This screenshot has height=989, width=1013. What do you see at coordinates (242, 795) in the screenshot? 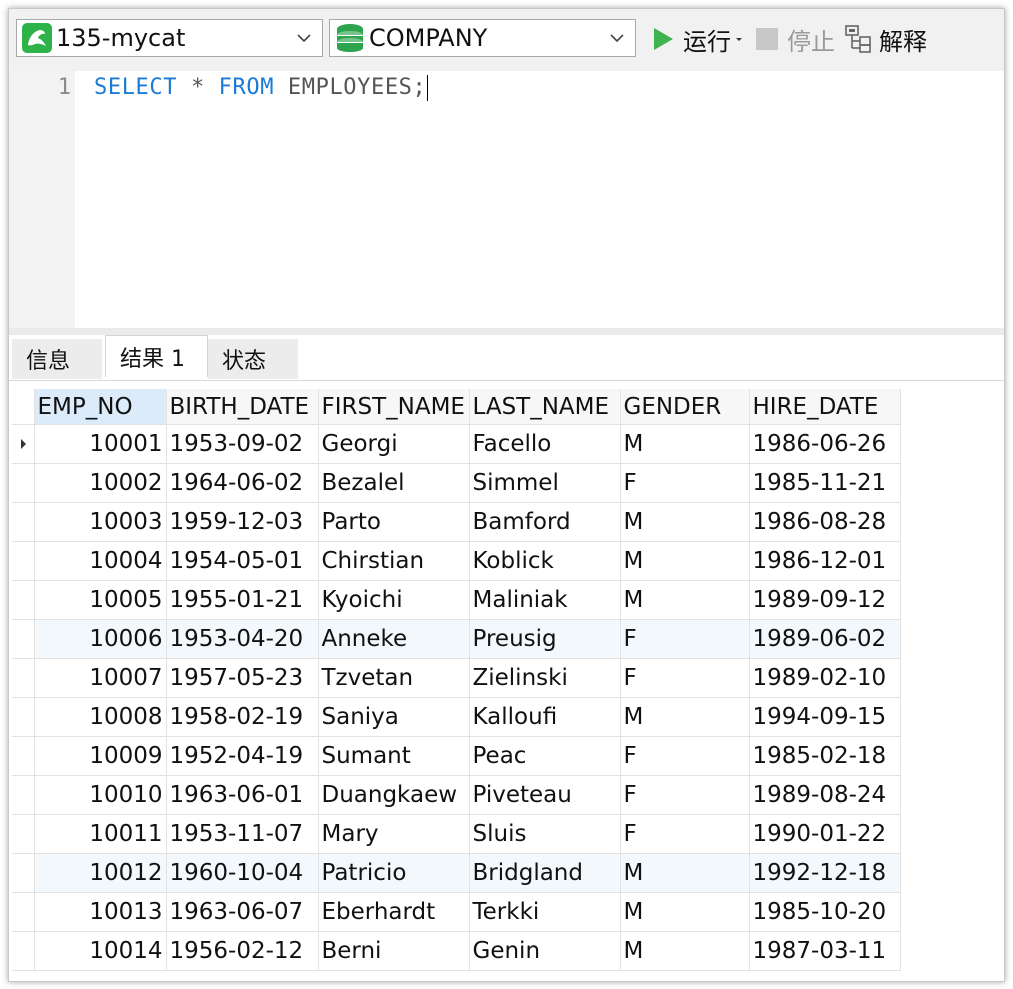
I see `table-cell: 1963-06-01` at bounding box center [242, 795].